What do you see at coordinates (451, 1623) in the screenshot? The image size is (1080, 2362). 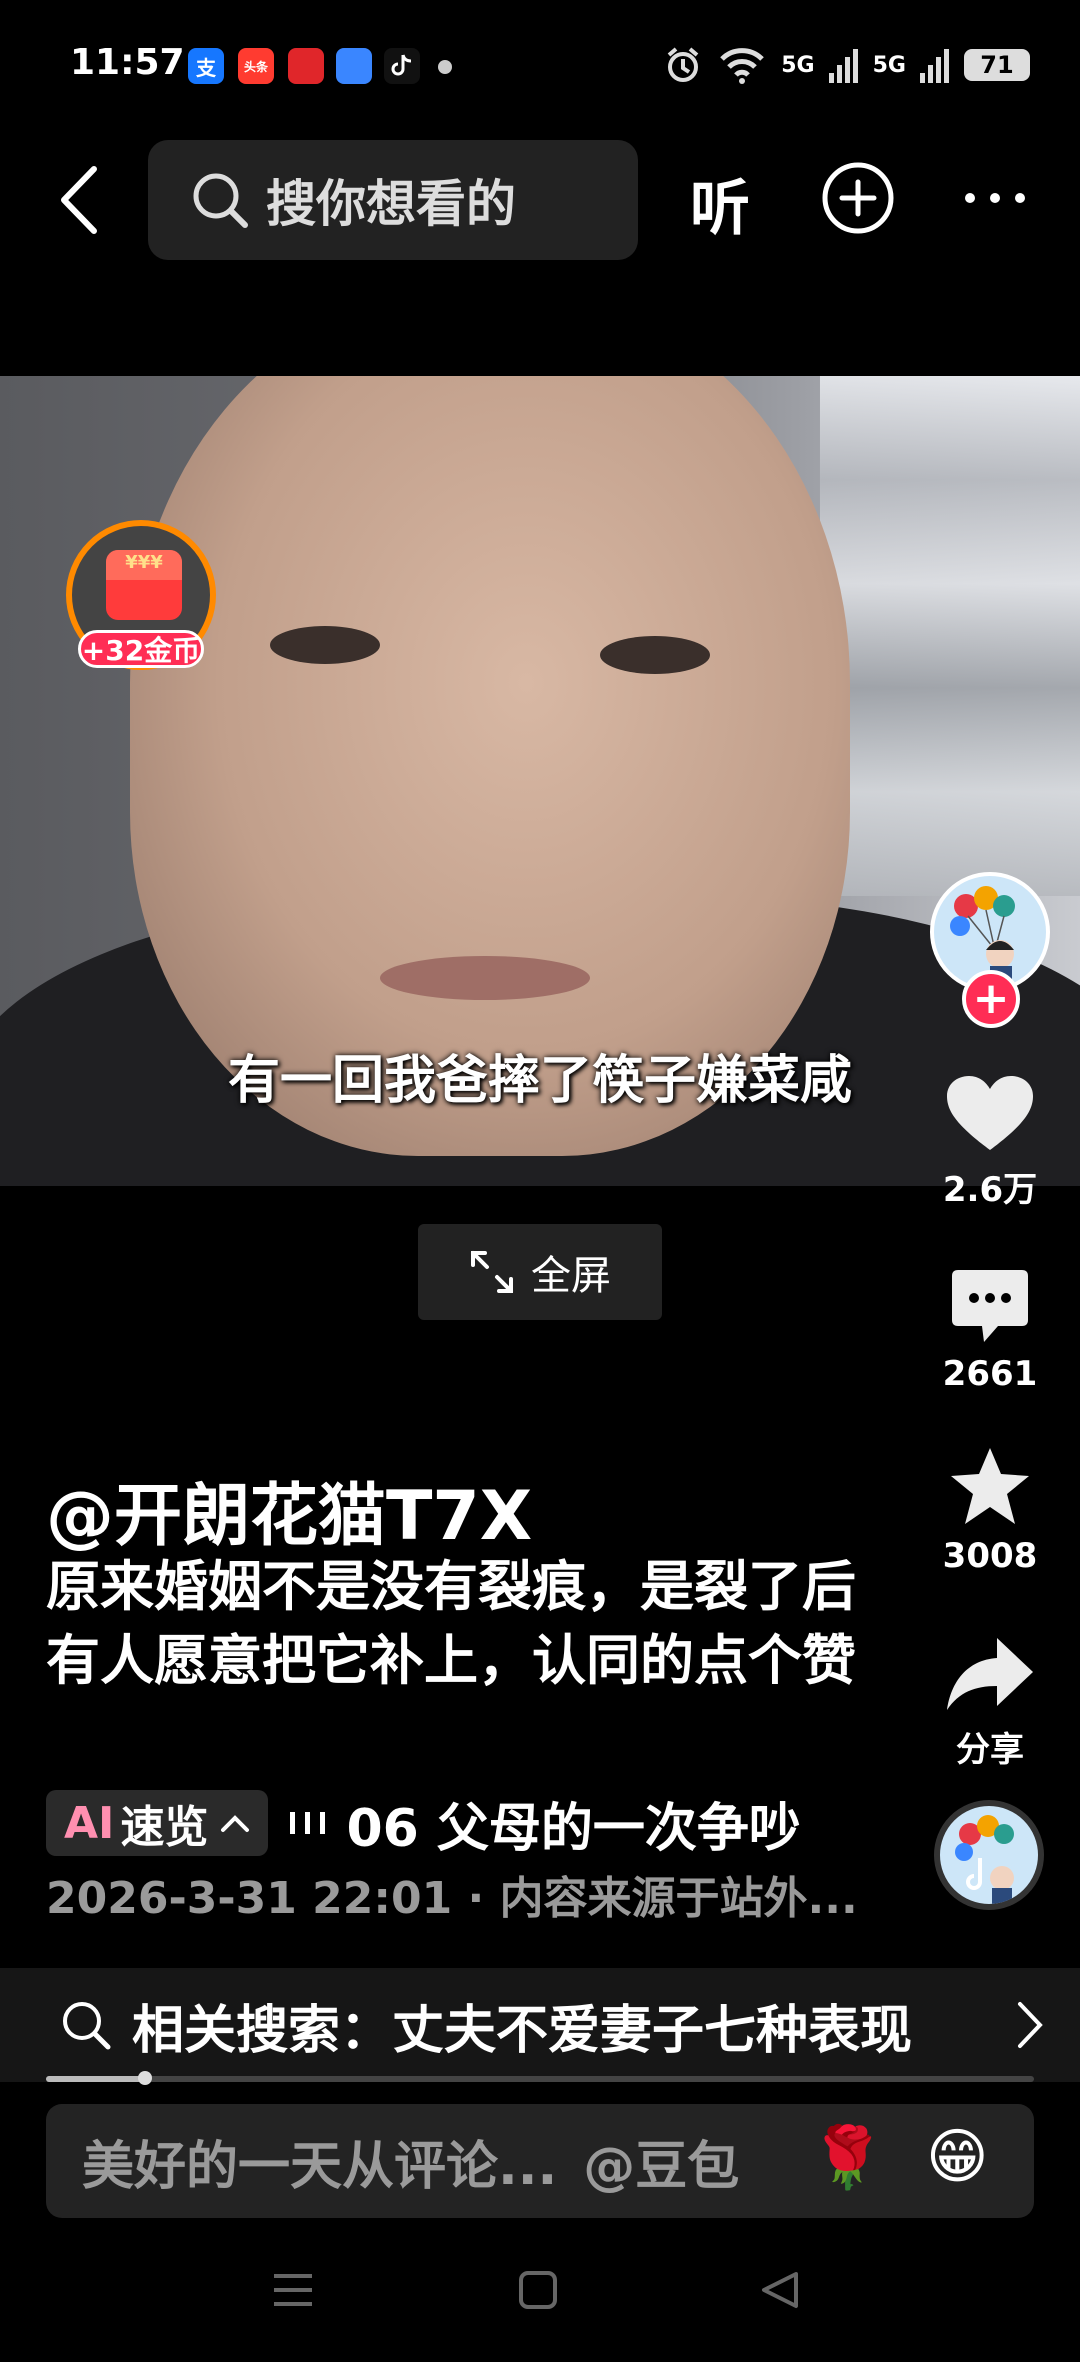 I see `post-caption: 原来婚姻不是没有裂痕，是裂了后有人愿意把它补上，认同的点个赞` at bounding box center [451, 1623].